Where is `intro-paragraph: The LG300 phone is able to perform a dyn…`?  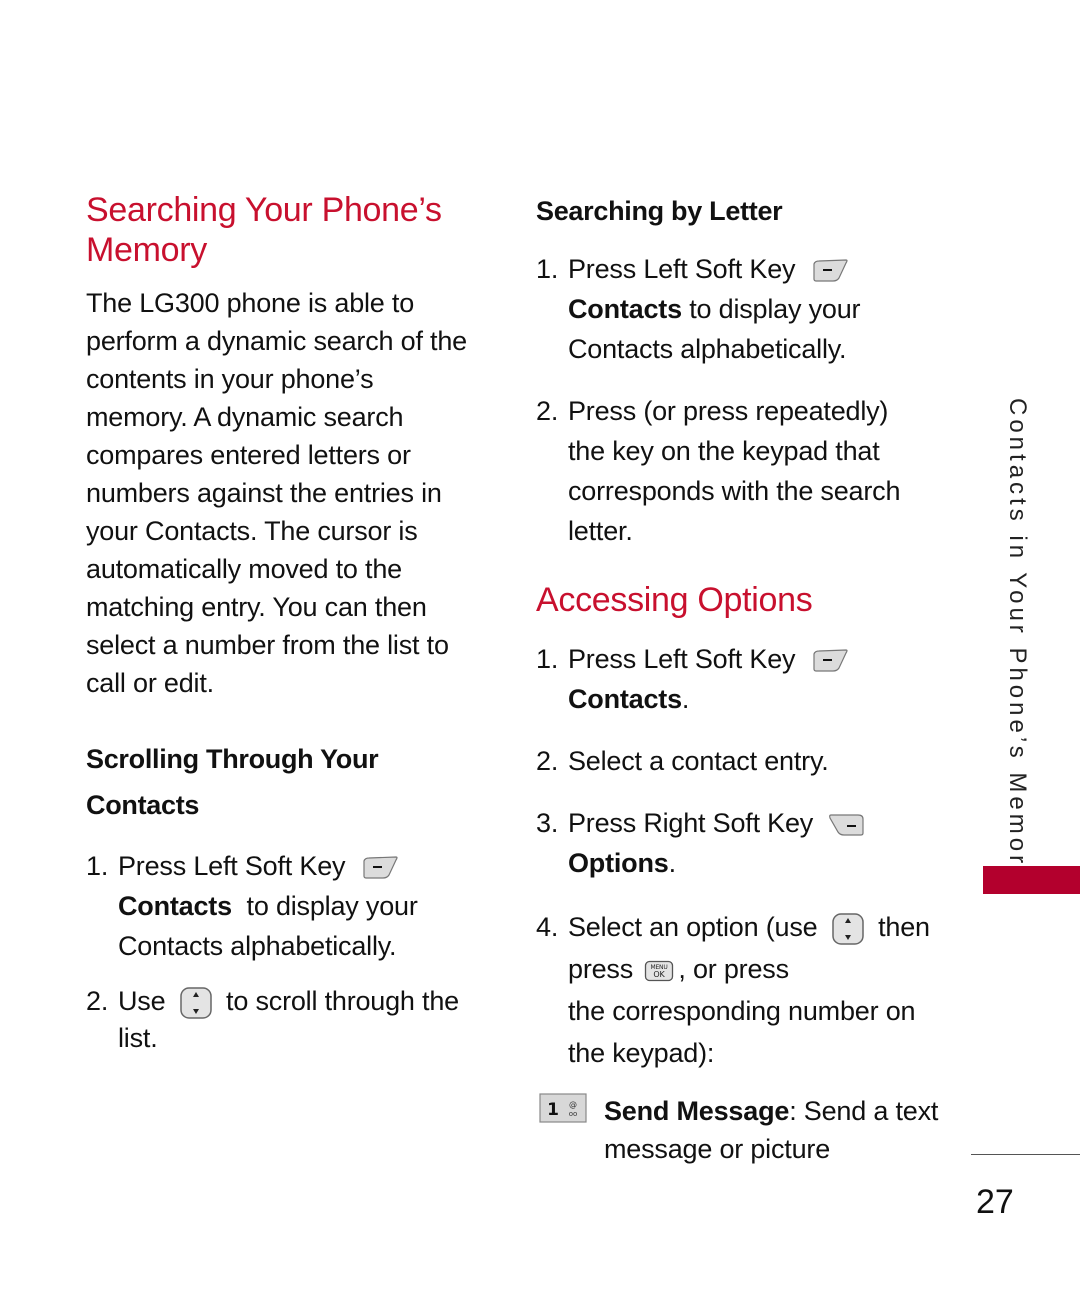
intro-paragraph: The LG300 phone is able to perform a dyn… is located at coordinates (286, 493).